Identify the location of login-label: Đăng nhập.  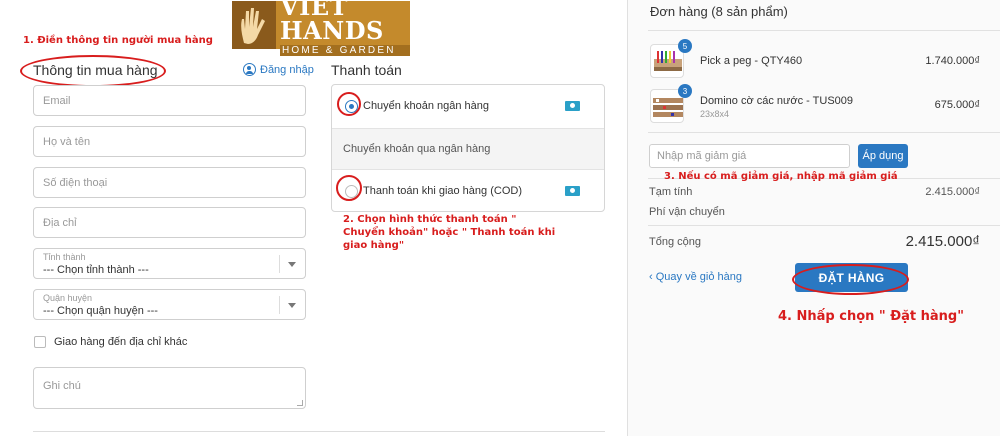
(287, 69).